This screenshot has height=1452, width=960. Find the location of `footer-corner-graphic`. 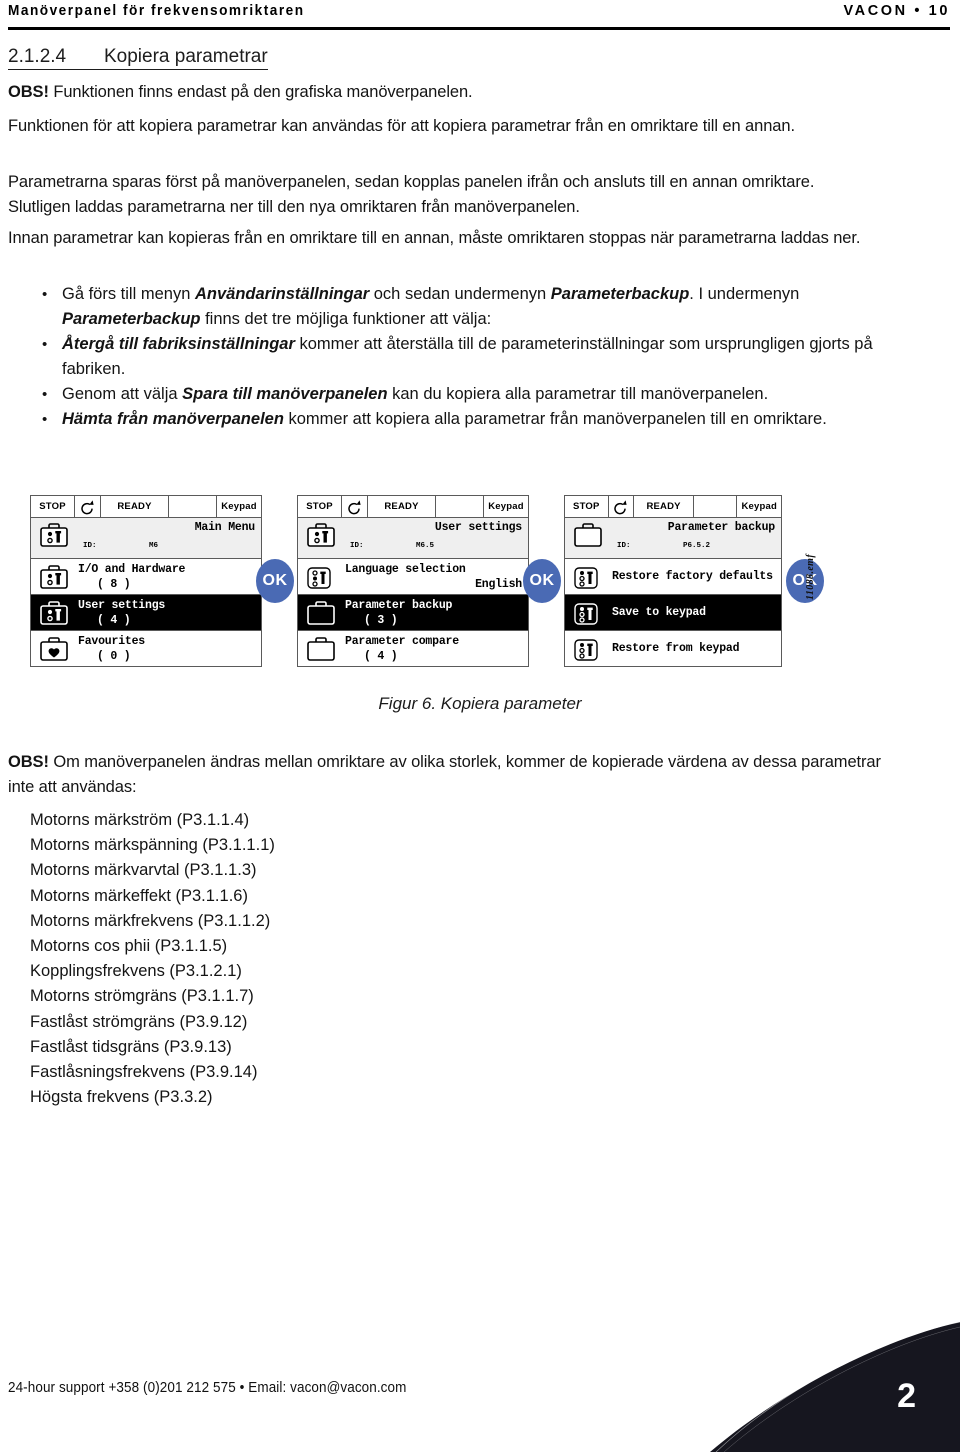

footer-corner-graphic is located at coordinates (830, 1387).